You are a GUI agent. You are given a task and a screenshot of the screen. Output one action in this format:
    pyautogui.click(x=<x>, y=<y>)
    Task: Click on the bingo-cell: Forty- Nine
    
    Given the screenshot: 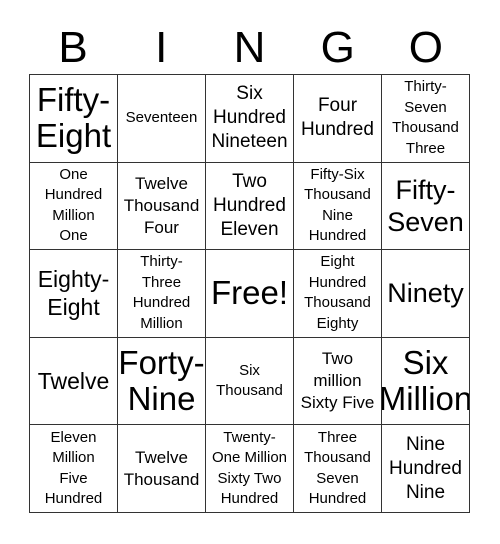 What is the action you would take?
    pyautogui.click(x=162, y=381)
    